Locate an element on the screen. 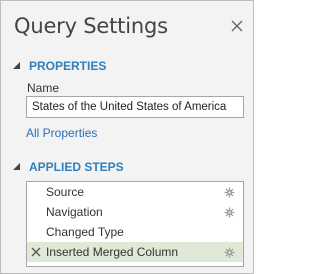 The image size is (320, 274). step-label: Inserted Merged Column is located at coordinates (112, 252).